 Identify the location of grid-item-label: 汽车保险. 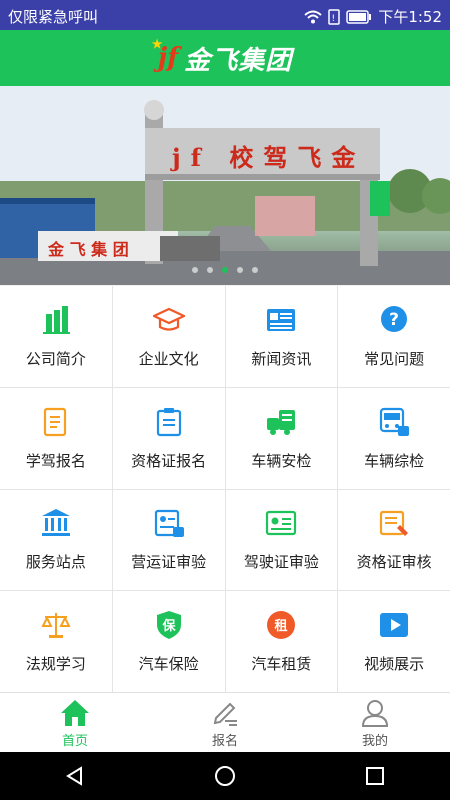
(168, 664).